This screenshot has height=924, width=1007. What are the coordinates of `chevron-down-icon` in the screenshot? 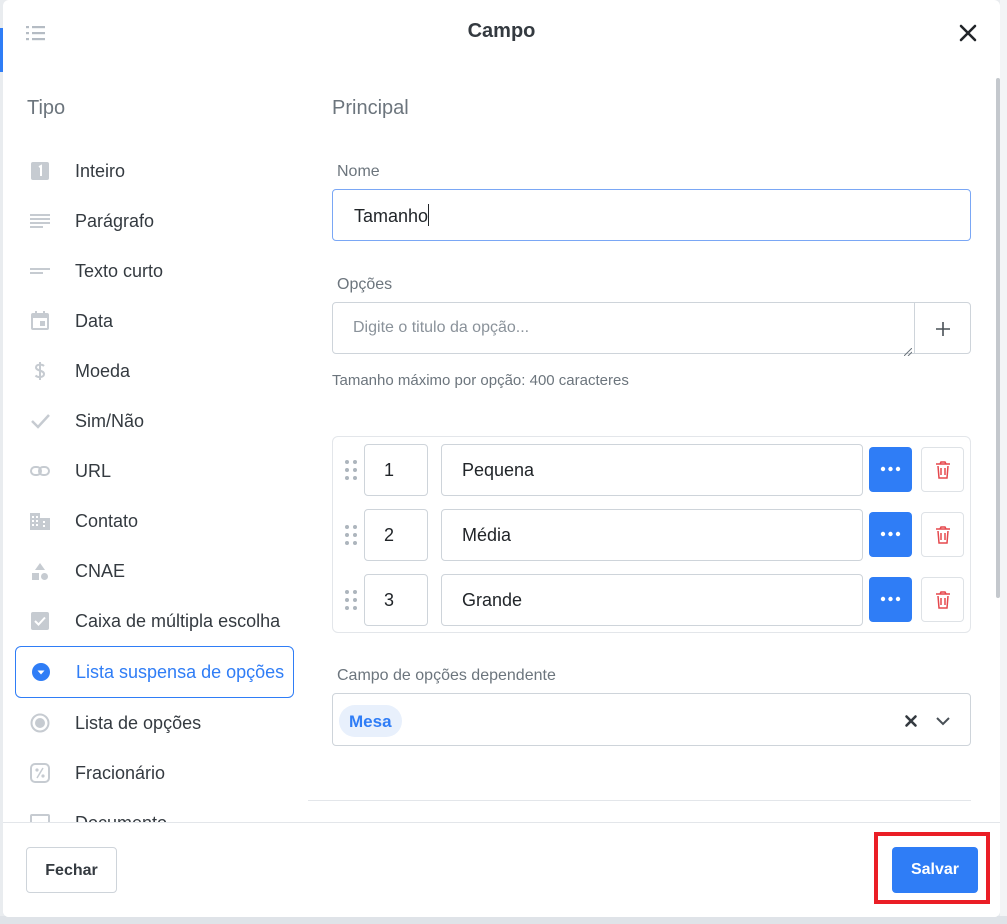 It's located at (943, 721).